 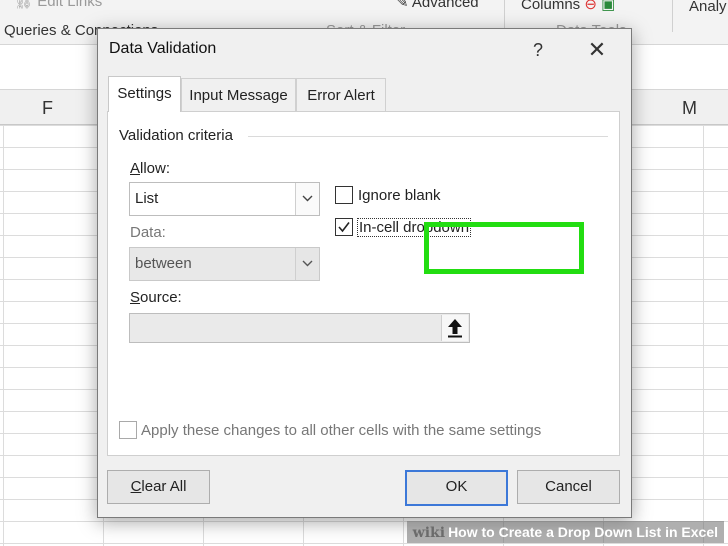 I want to click on in-cell-dropdown-checkbox, so click(x=344, y=227).